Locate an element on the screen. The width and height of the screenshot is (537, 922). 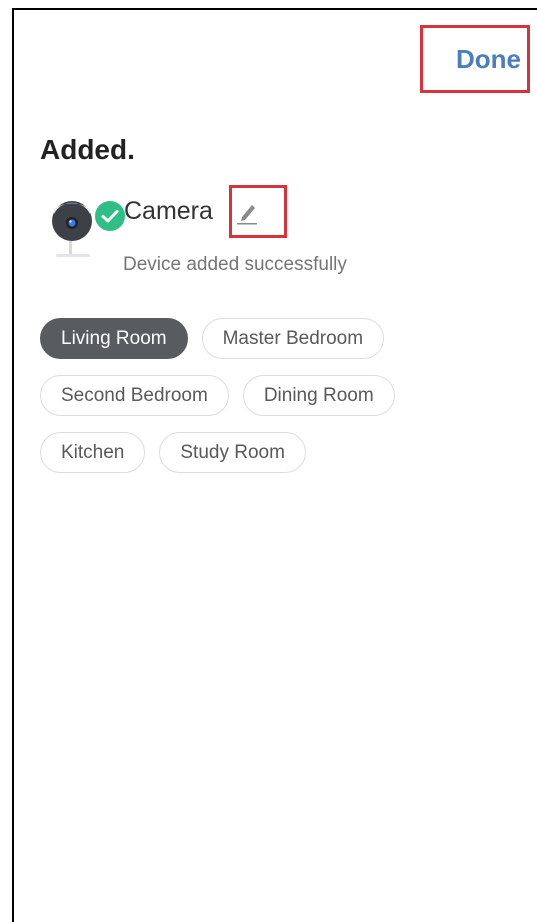
room-chip-living-room: Living Room is located at coordinates (114, 338).